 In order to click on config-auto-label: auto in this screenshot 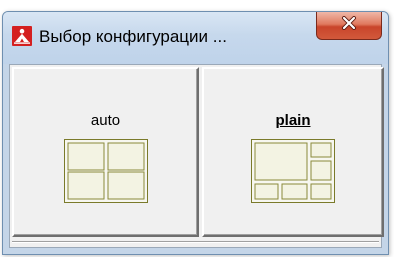, I will do `click(105, 120)`.